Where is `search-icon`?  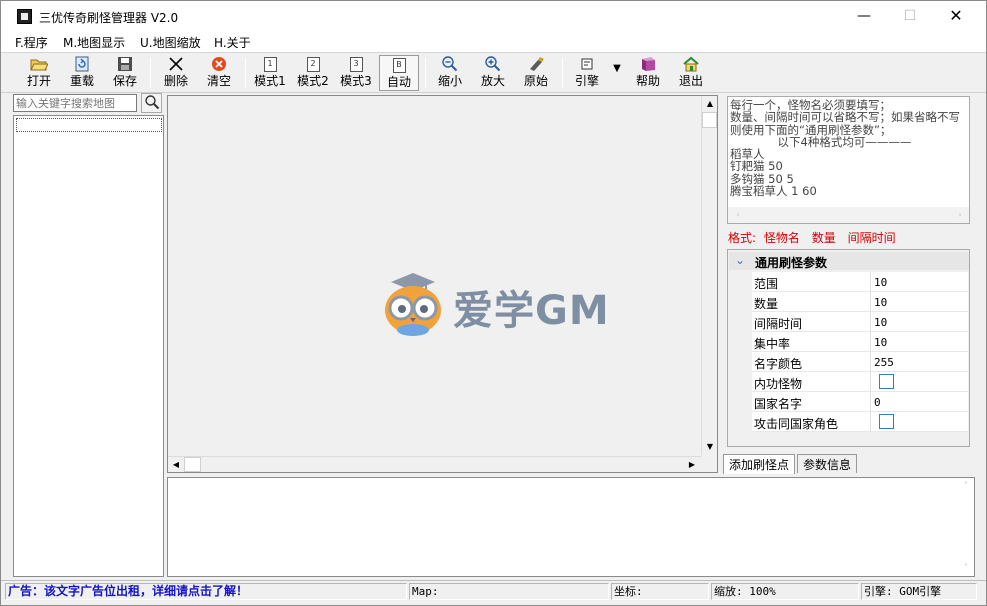
search-icon is located at coordinates (152, 104).